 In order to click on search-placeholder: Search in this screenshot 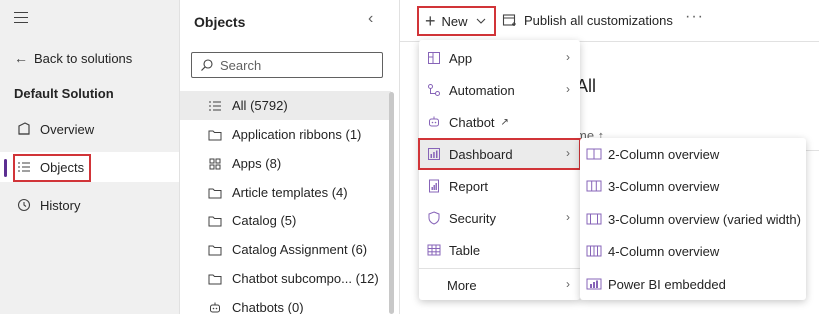, I will do `click(241, 65)`.